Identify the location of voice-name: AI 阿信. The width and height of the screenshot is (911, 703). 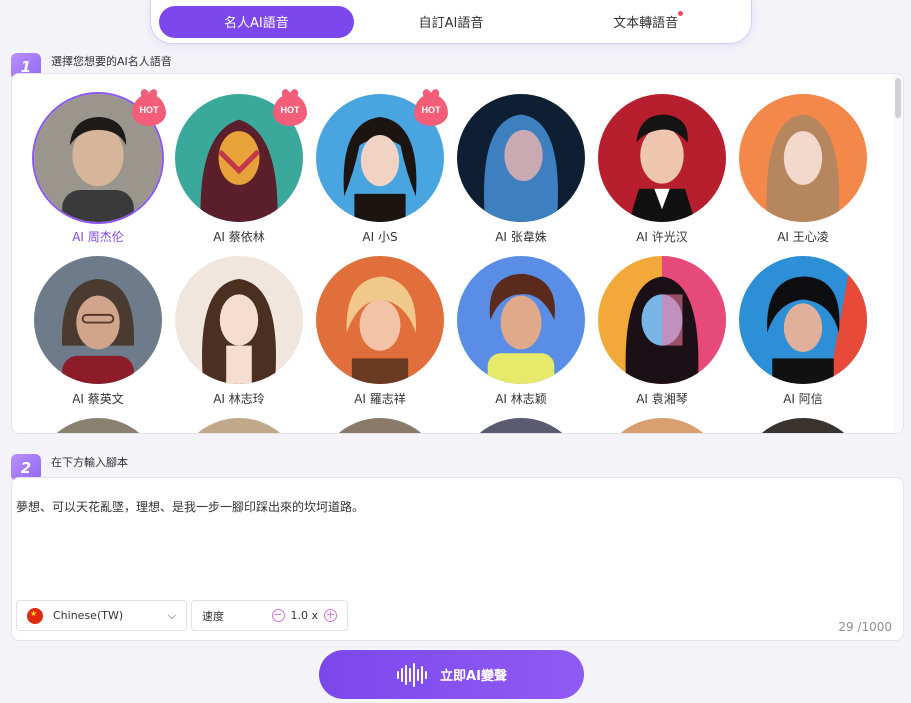
(803, 399).